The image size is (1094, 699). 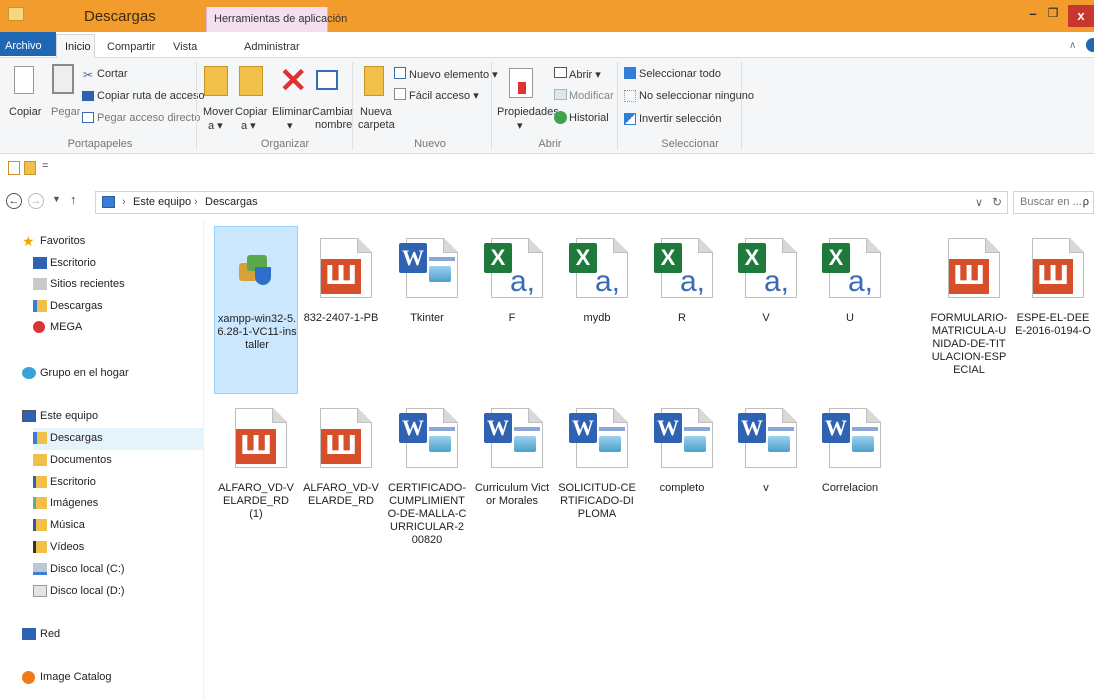 What do you see at coordinates (1090, 45) in the screenshot?
I see `help-icon` at bounding box center [1090, 45].